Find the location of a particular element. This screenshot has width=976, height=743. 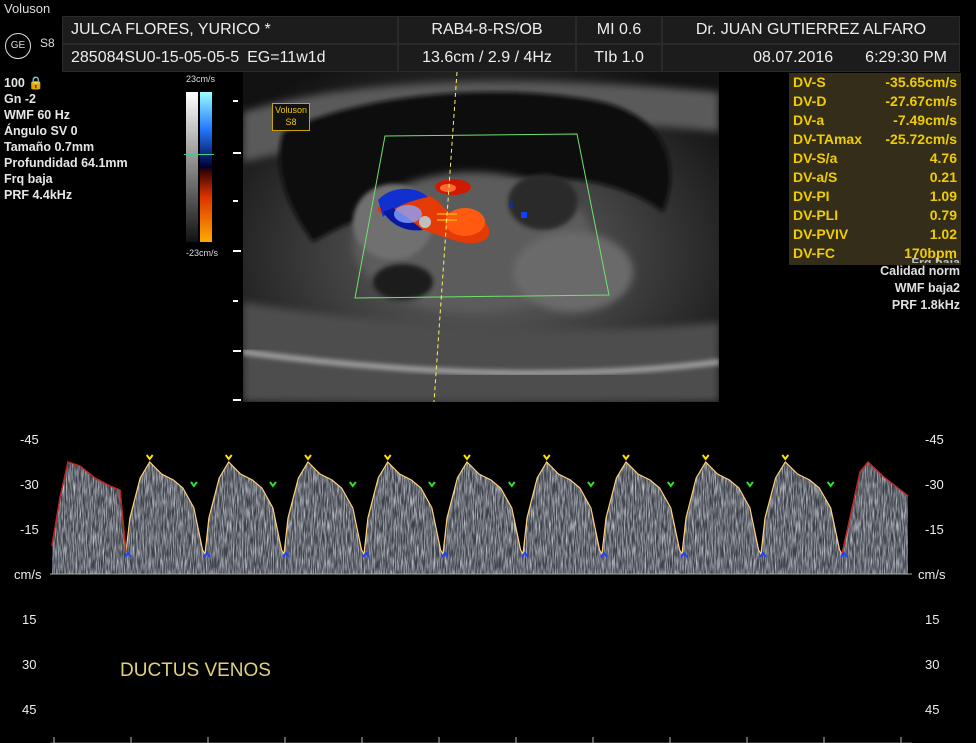

measurement-row: DV-PLI 0.79 is located at coordinates (875, 215).